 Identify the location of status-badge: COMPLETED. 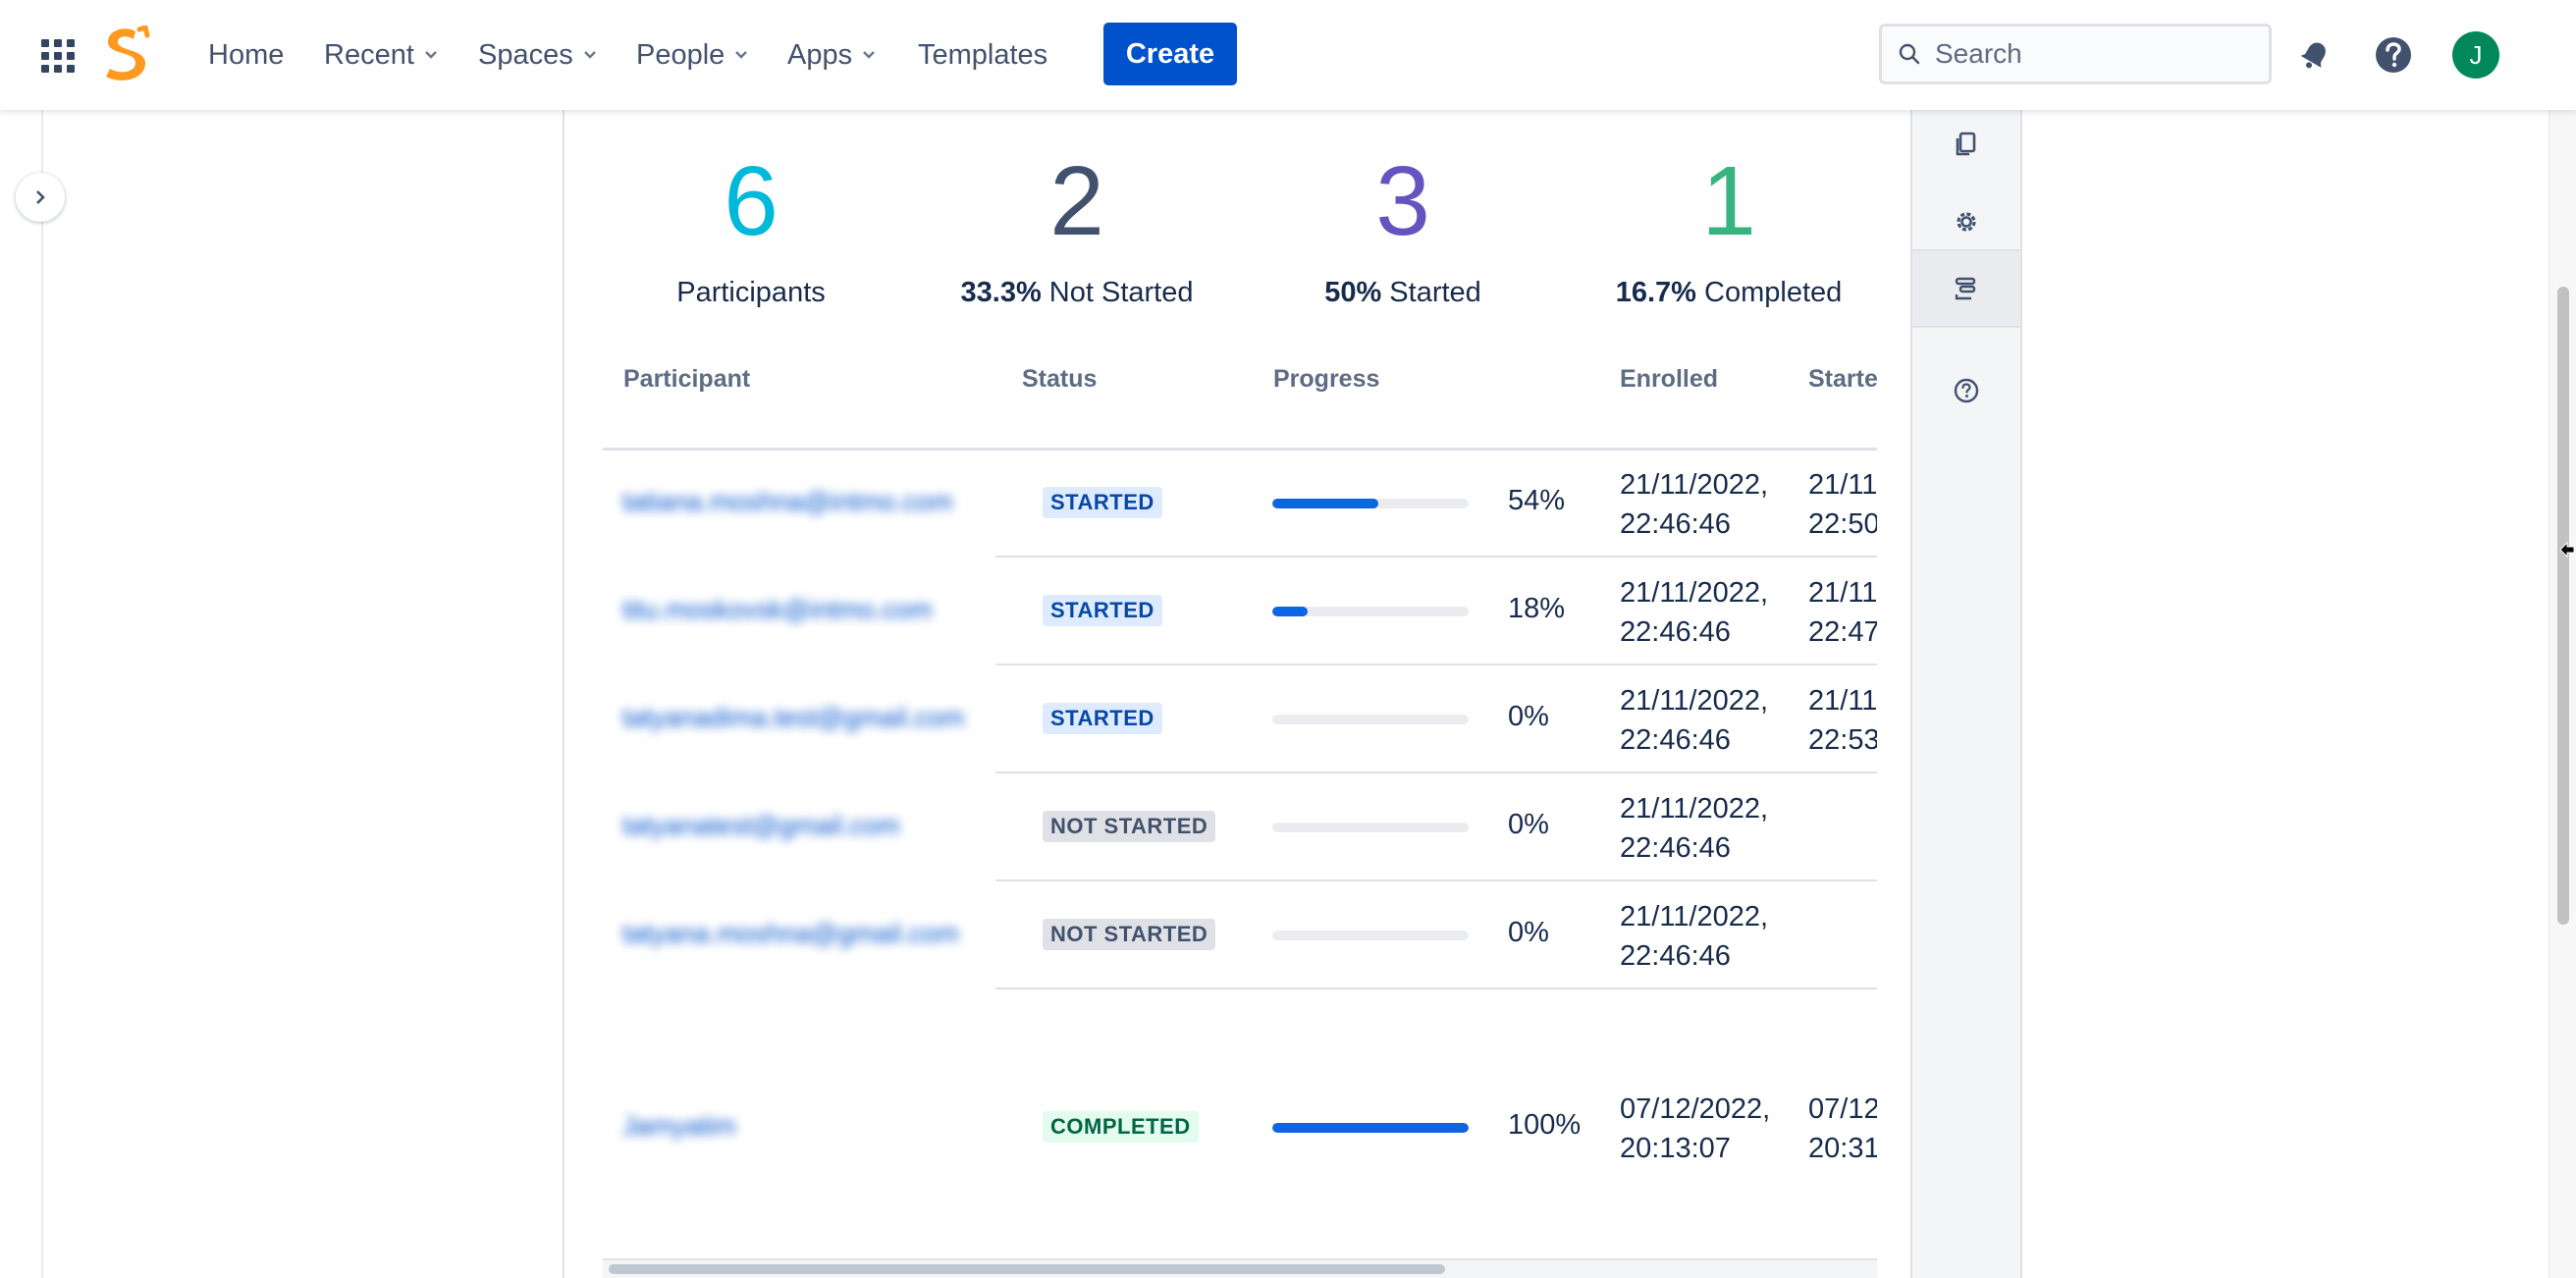
(1121, 1127).